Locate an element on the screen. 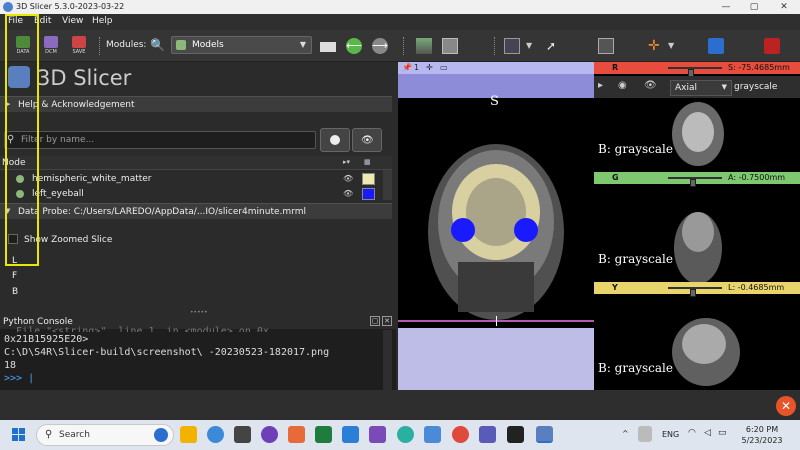 Image resolution: width=800 pixels, height=450 pixels. module-history-icon is located at coordinates (328, 47).